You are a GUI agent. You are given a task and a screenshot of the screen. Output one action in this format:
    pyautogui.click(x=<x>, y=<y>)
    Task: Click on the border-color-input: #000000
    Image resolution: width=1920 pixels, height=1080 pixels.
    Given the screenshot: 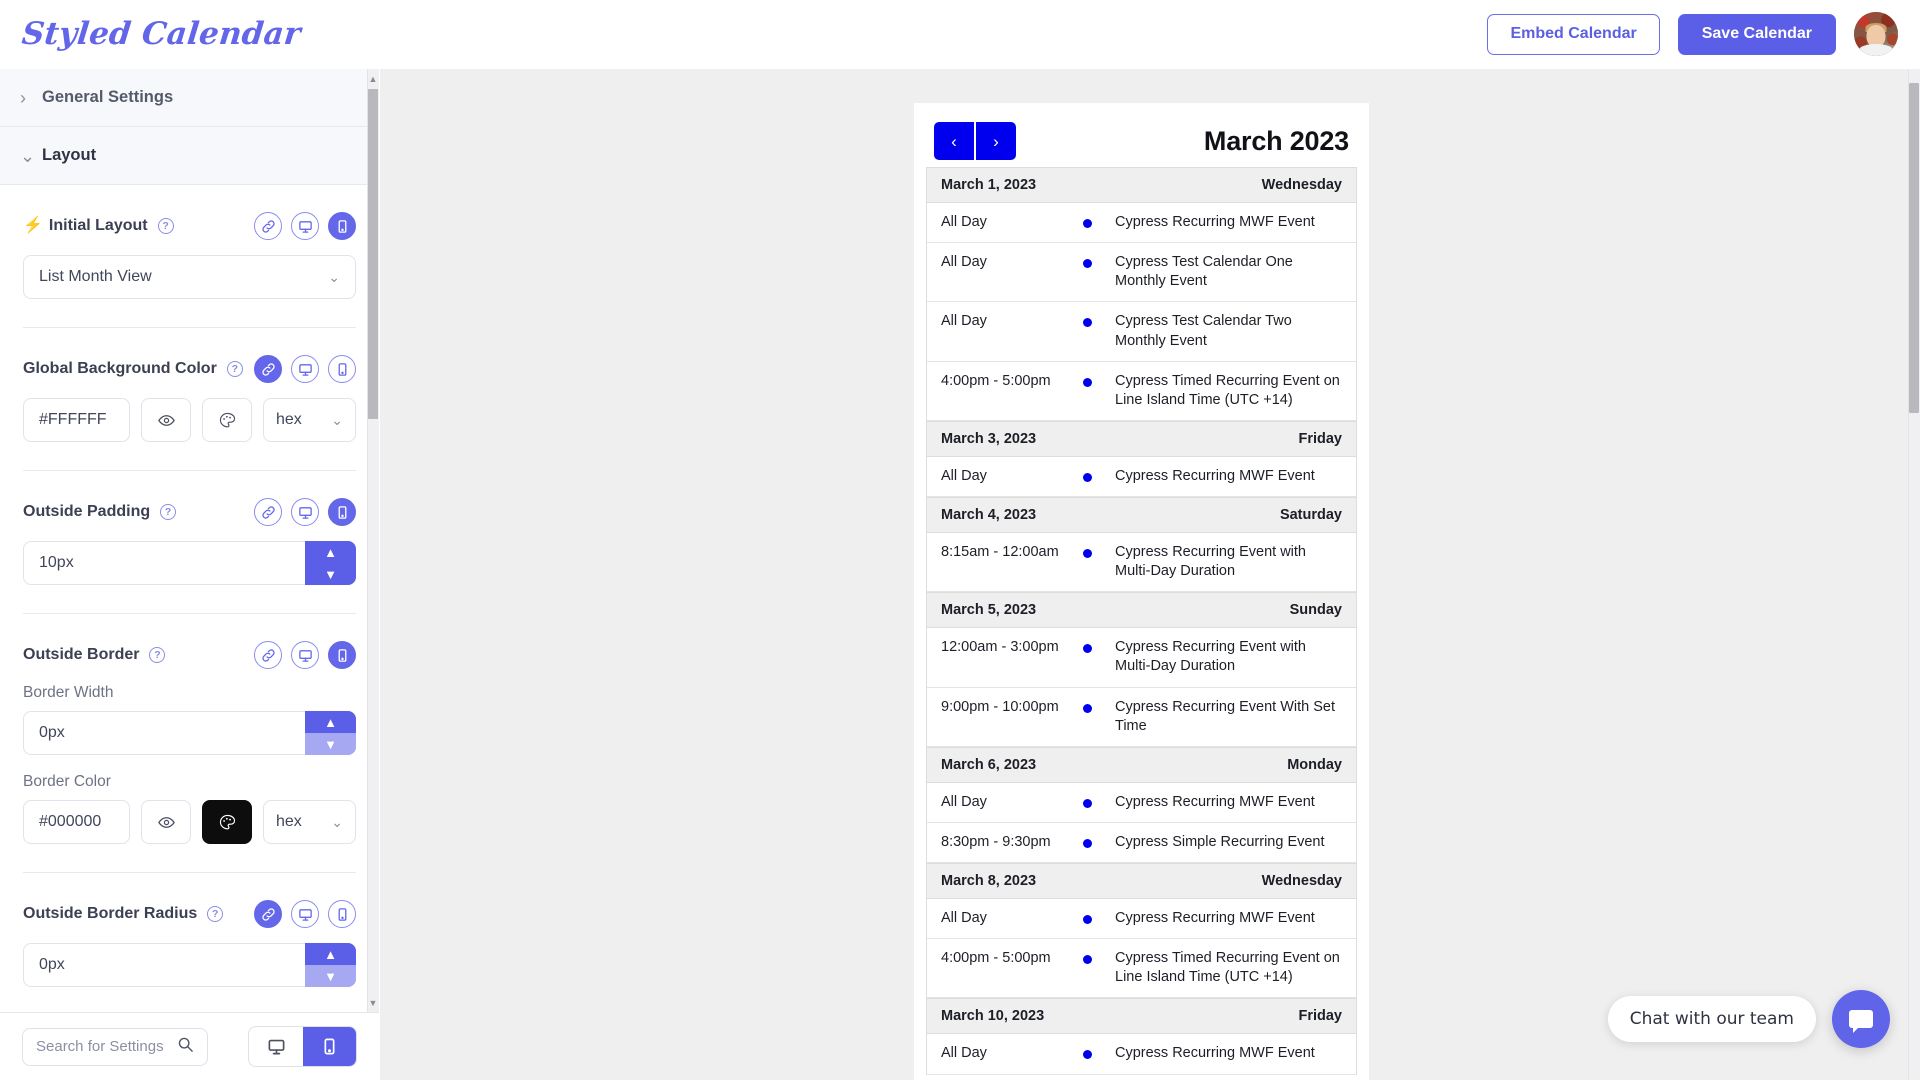 What is the action you would take?
    pyautogui.click(x=76, y=822)
    